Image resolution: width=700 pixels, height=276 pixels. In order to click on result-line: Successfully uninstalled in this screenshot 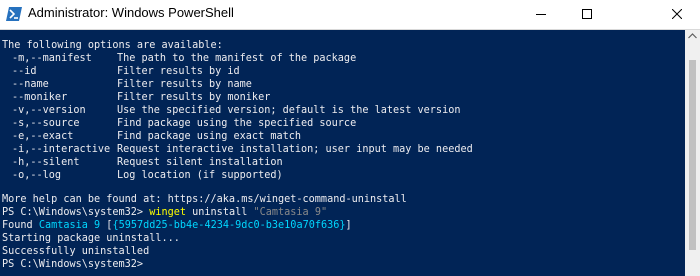, I will do `click(76, 251)`.